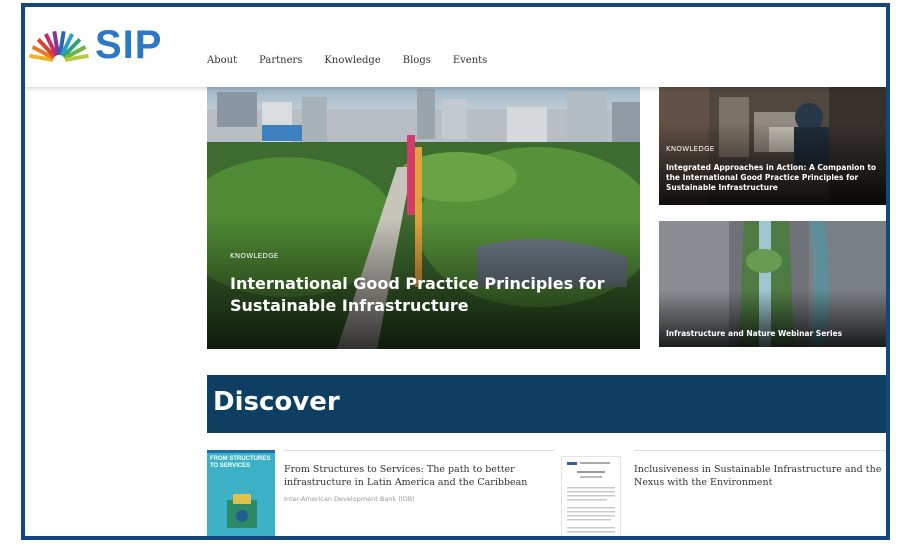 The width and height of the screenshot is (899, 546). Describe the element at coordinates (773, 334) in the screenshot. I see `side-card-title: Infrastructure and Nature Webinar Series` at that location.